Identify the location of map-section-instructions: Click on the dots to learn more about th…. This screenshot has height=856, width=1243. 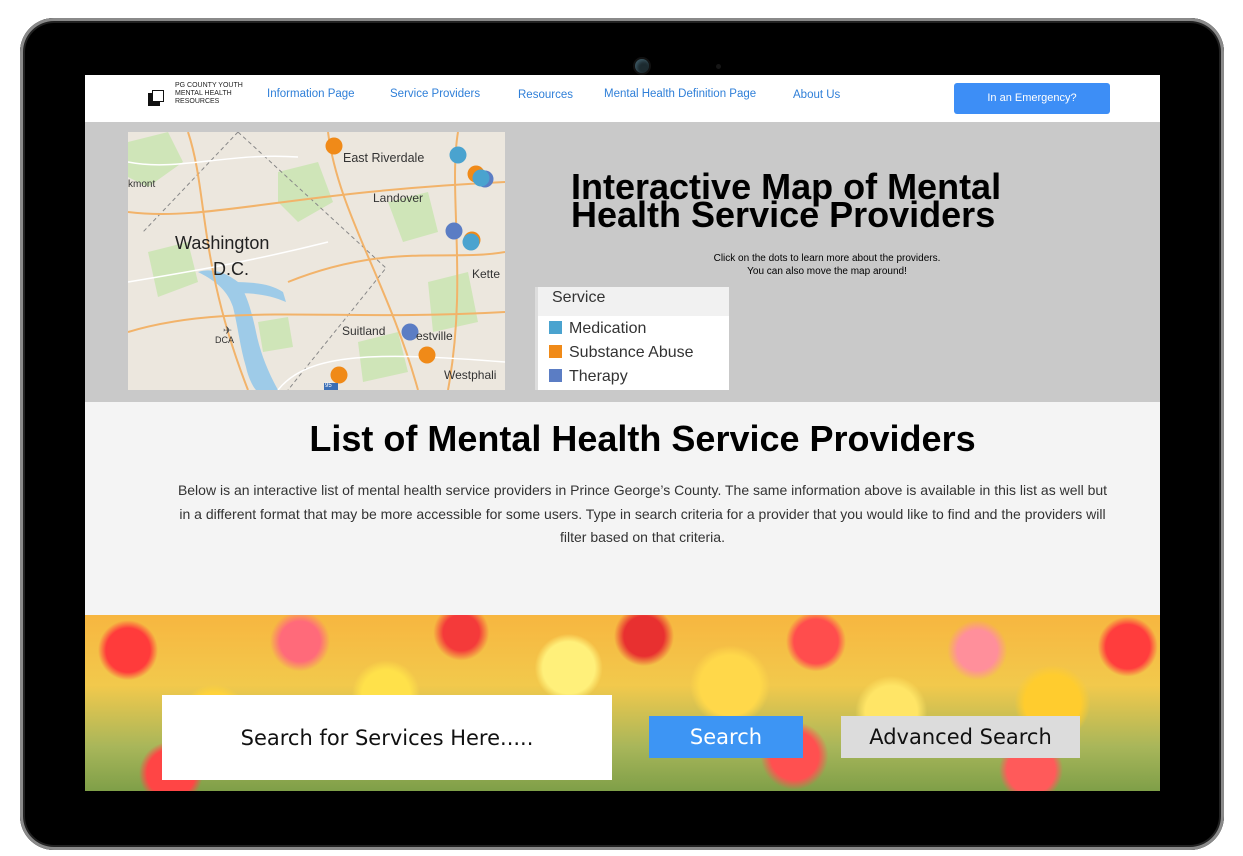
(827, 265).